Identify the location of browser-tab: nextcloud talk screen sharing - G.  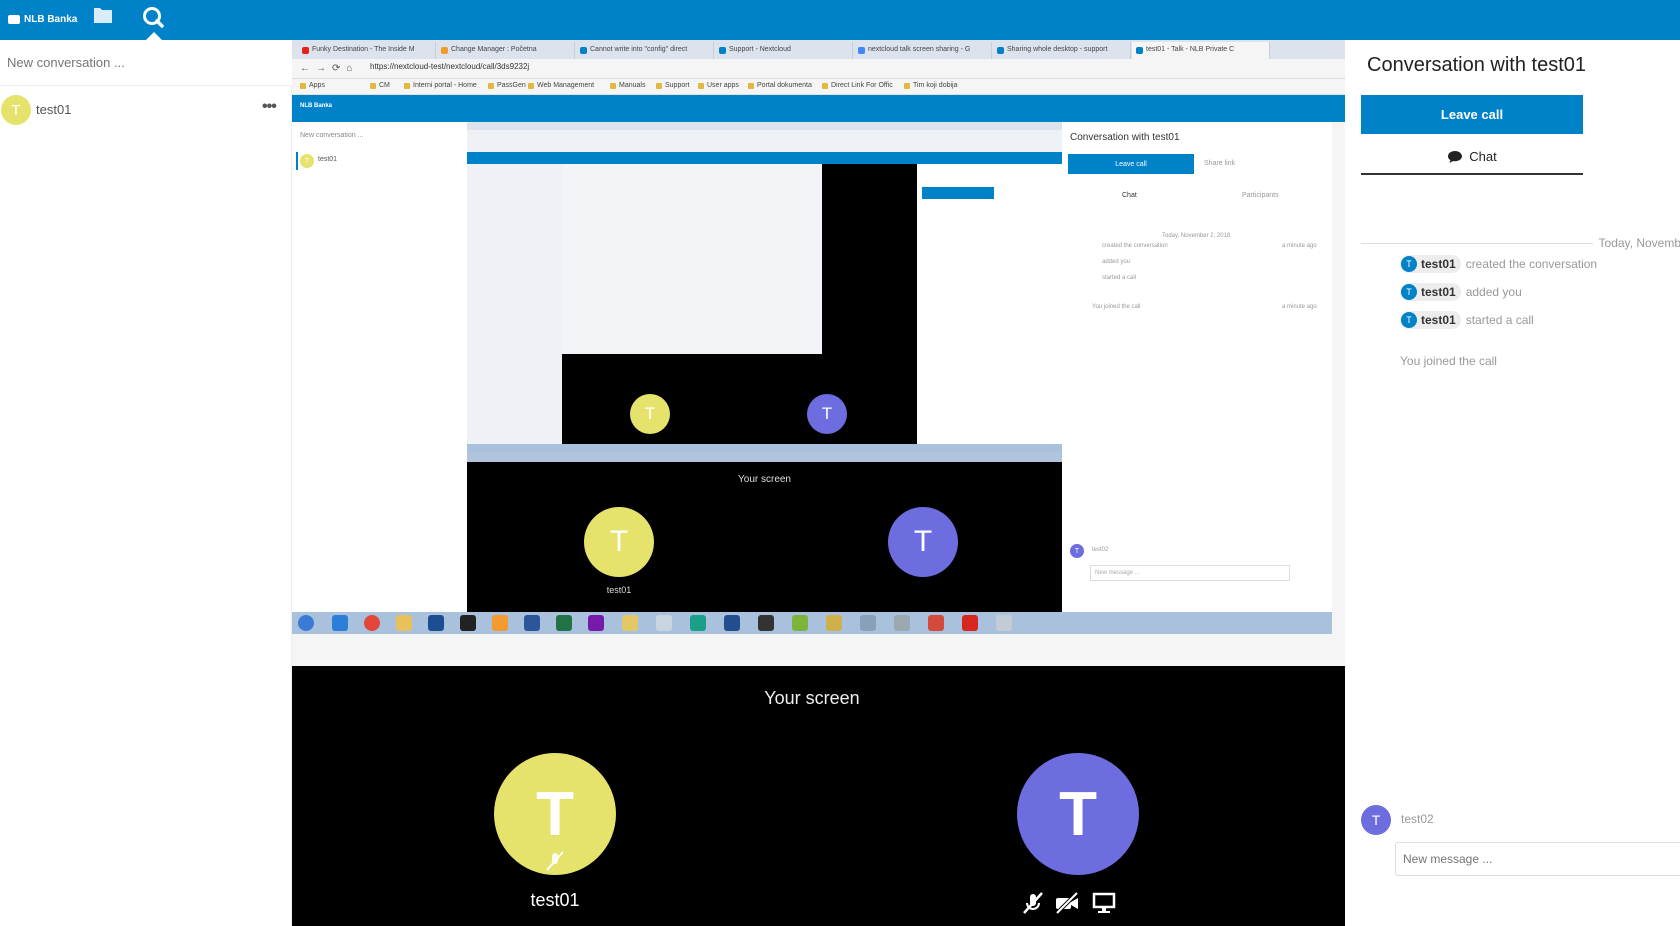
(923, 50).